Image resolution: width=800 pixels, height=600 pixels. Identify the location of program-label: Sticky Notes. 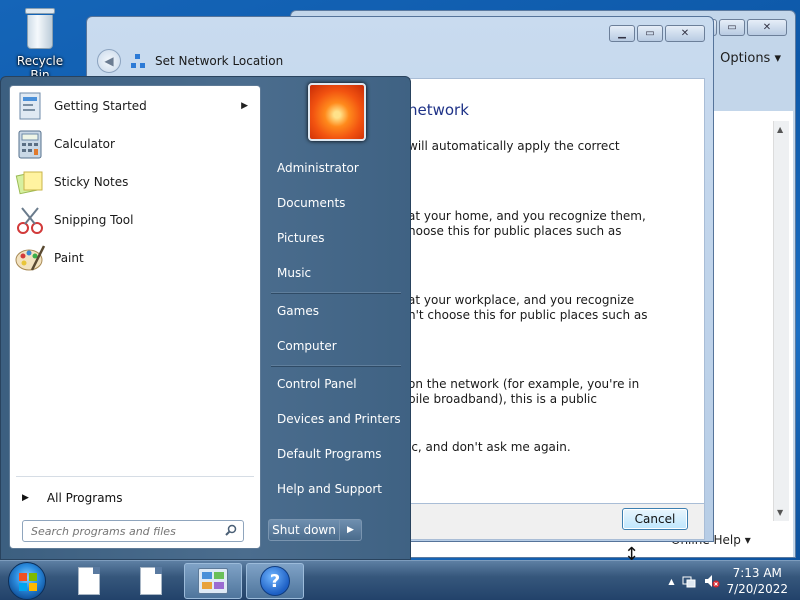
(91, 182).